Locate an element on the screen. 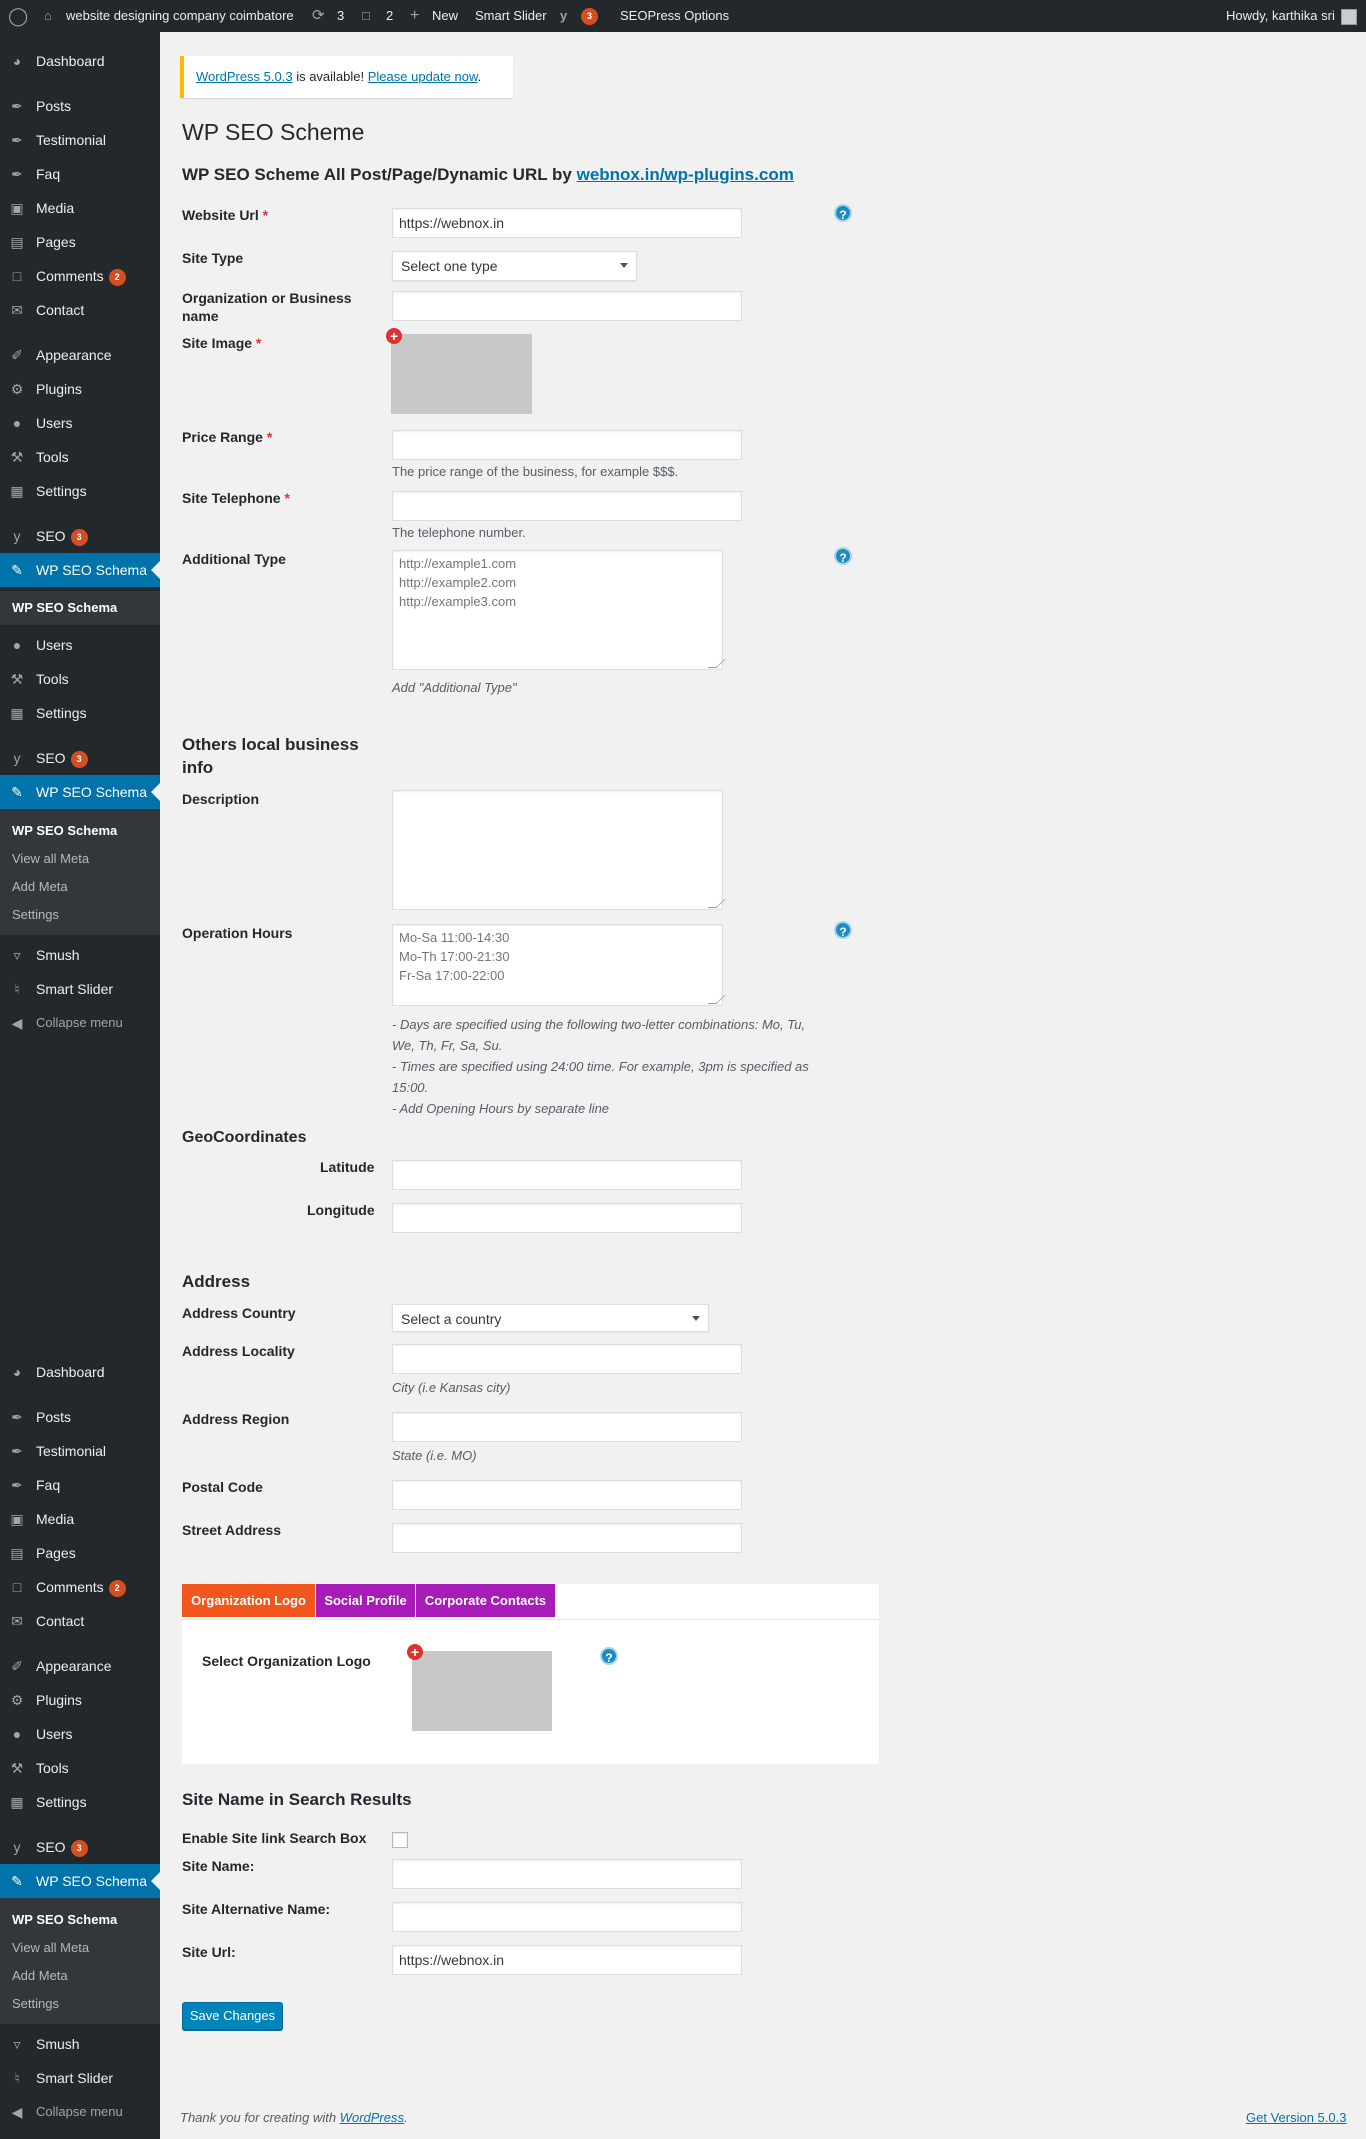 The width and height of the screenshot is (1366, 2139). site-type-select: Select one type is located at coordinates (514, 266).